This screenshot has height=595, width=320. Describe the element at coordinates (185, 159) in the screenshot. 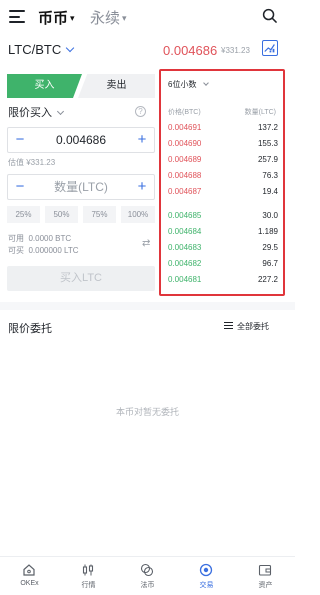

I see `ask-price: 0.004689` at that location.